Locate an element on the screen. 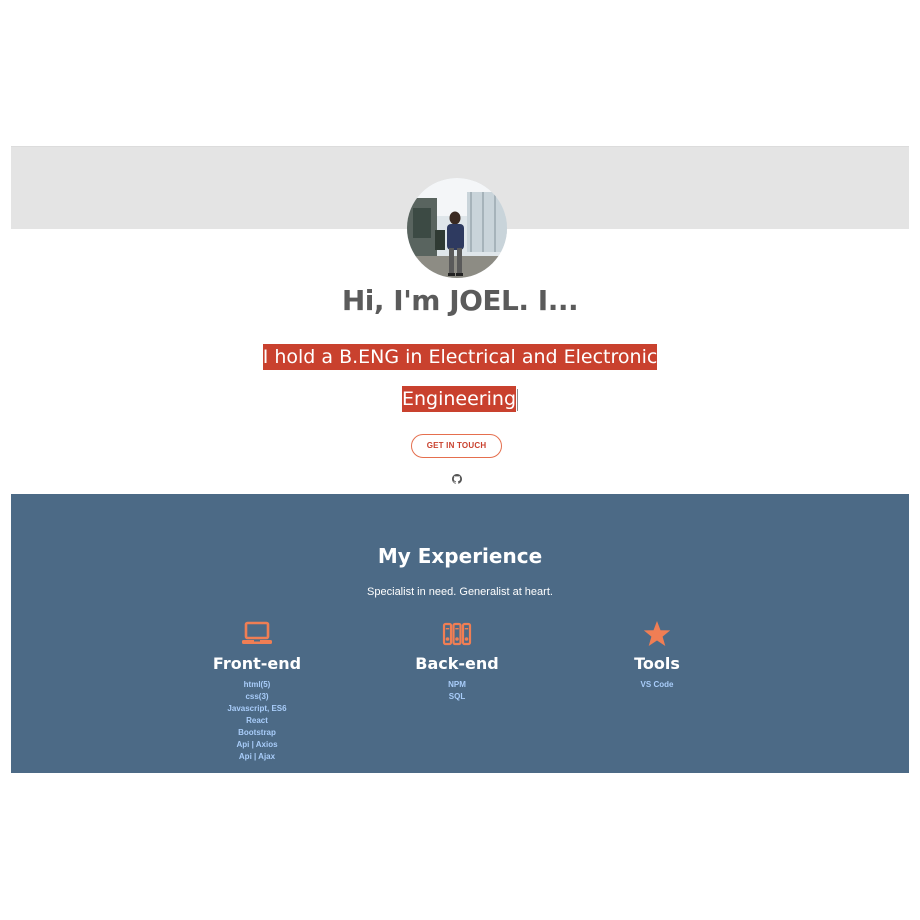 Image resolution: width=920 pixels, height=920 pixels. skills-column-back-end: Back-end NPM SQL is located at coordinates (457, 661).